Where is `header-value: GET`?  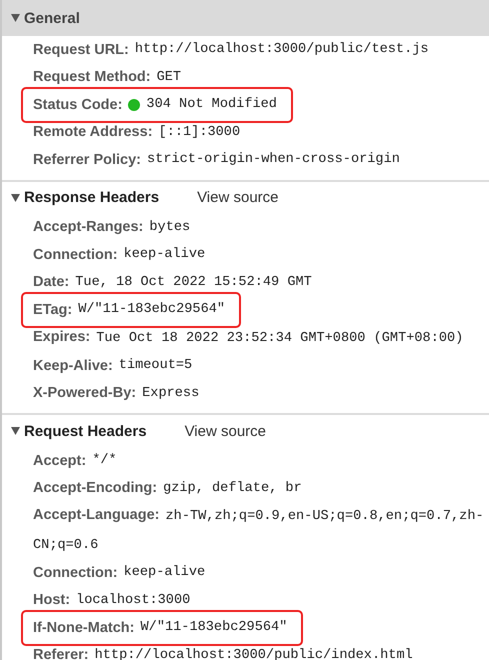 header-value: GET is located at coordinates (169, 77).